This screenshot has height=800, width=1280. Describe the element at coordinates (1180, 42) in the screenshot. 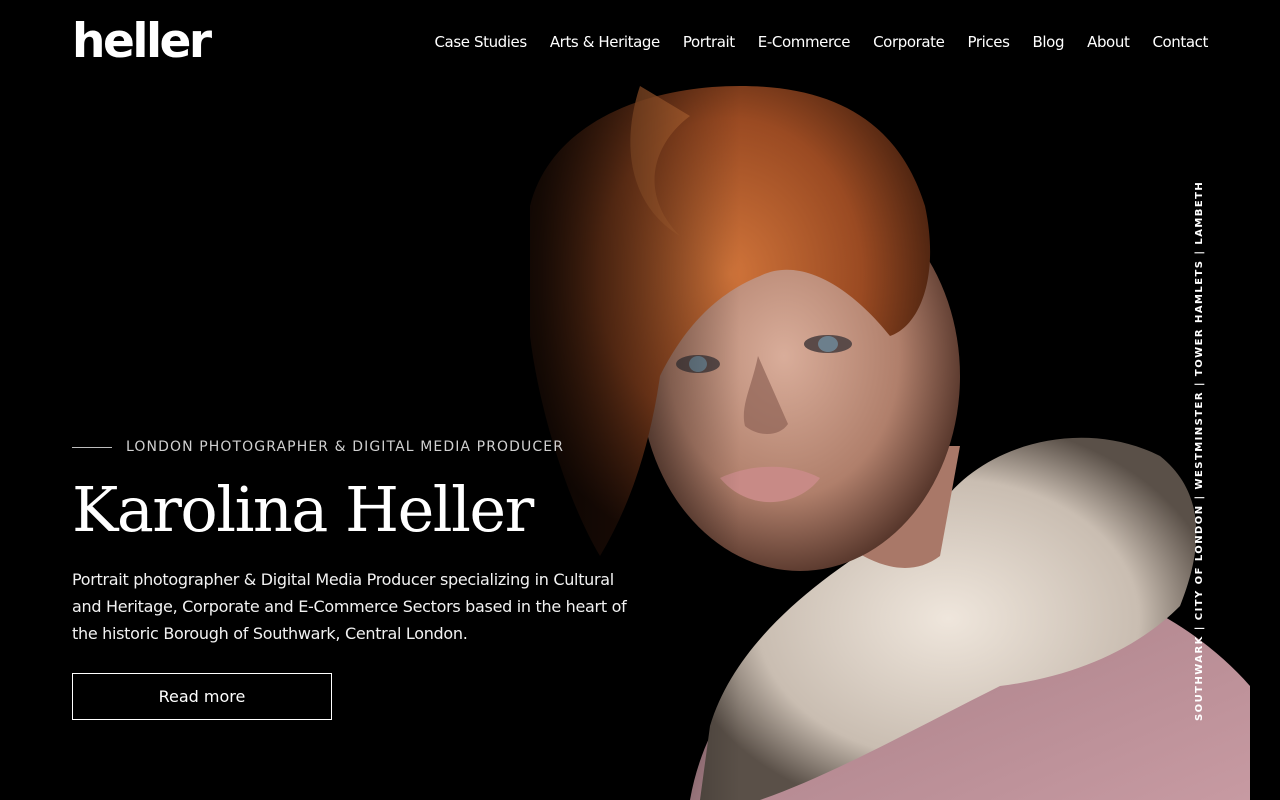

I see `nav-item-contact: Contact` at that location.